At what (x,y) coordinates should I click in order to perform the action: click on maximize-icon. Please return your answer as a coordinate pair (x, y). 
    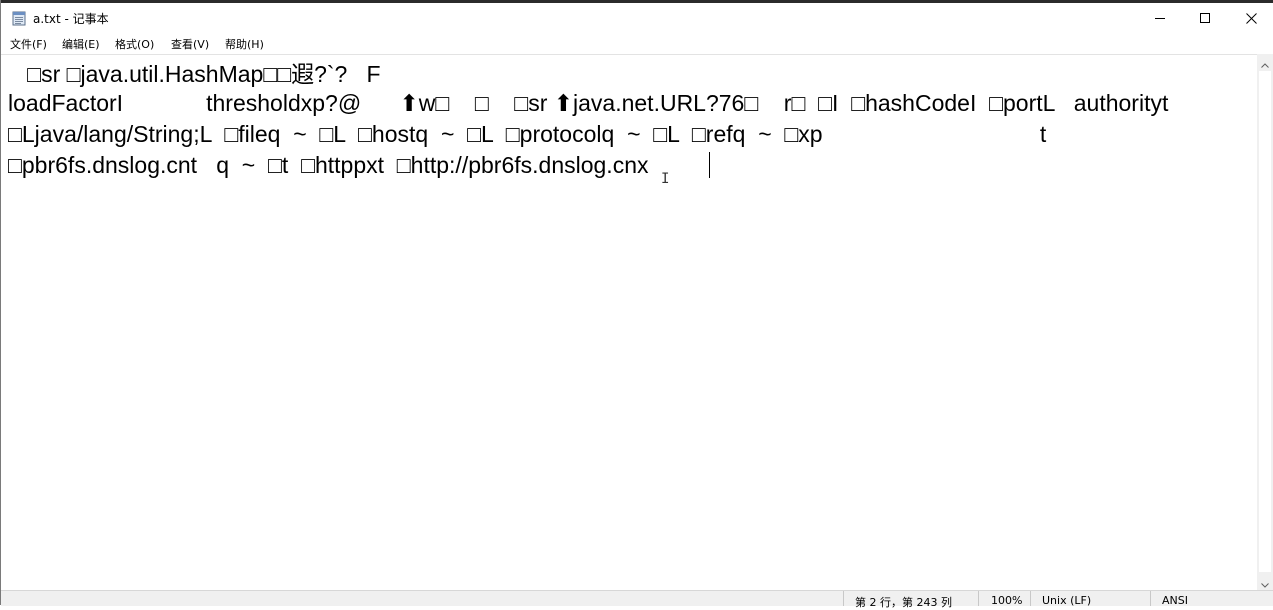
    Looking at the image, I should click on (1205, 18).